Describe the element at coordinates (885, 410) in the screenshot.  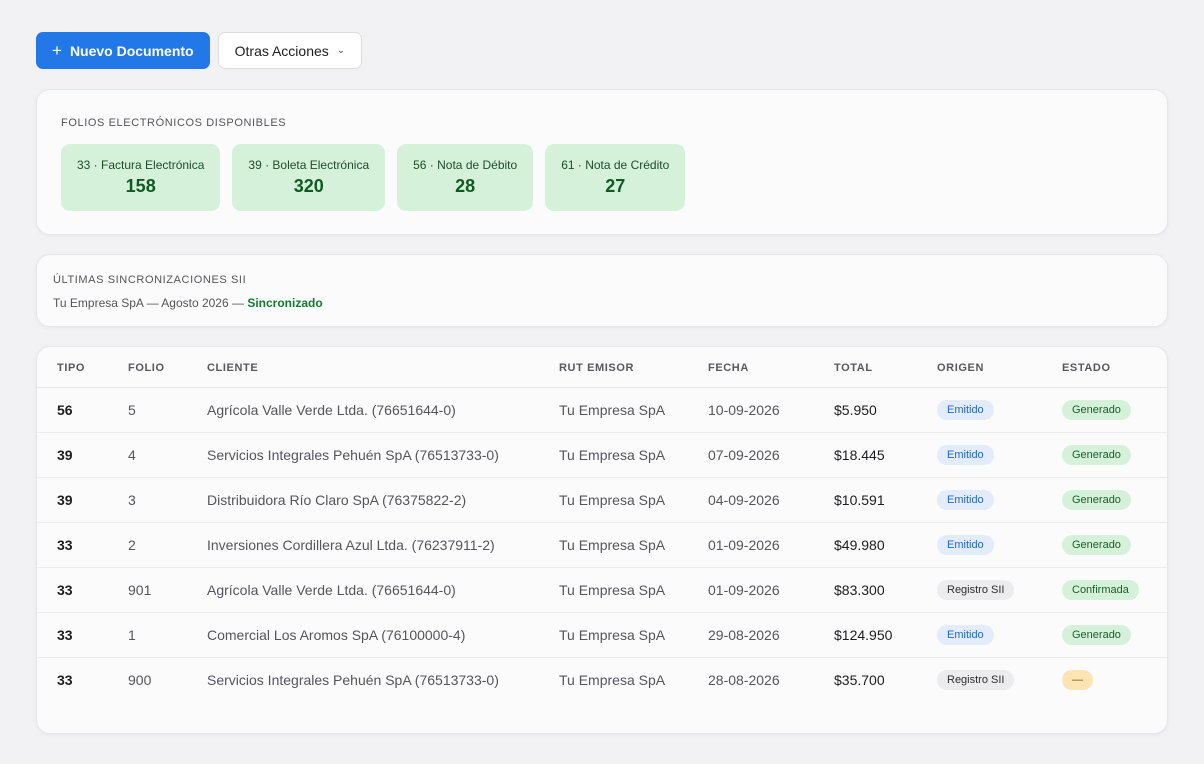
I see `cell-total: $5.950` at that location.